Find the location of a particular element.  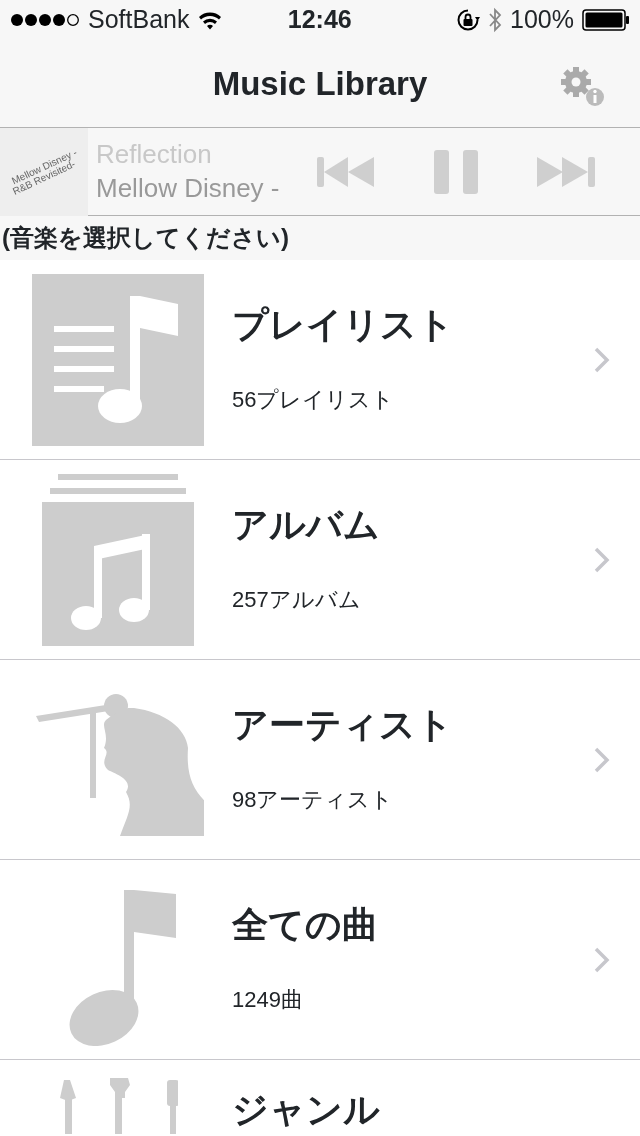

battery-percent: 100% is located at coordinates (542, 20).